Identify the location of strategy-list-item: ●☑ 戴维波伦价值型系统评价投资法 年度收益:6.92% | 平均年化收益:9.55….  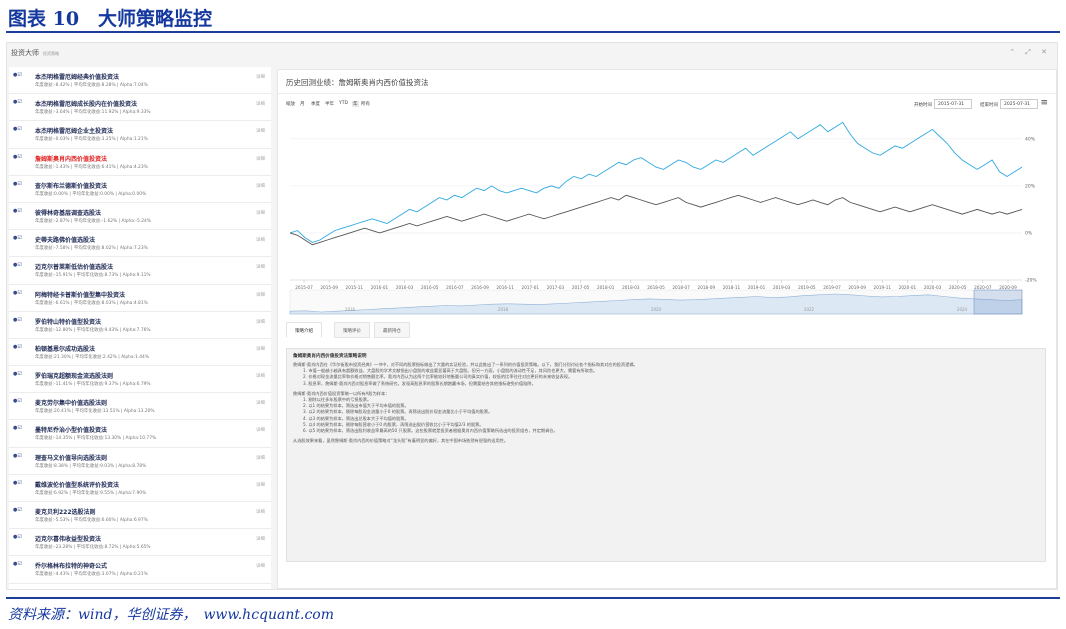
(140, 488).